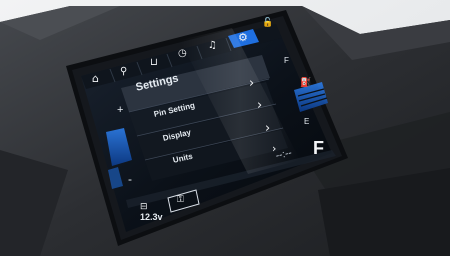 The image size is (450, 256). I want to click on lock-open-icon: 🔓, so click(267, 23).